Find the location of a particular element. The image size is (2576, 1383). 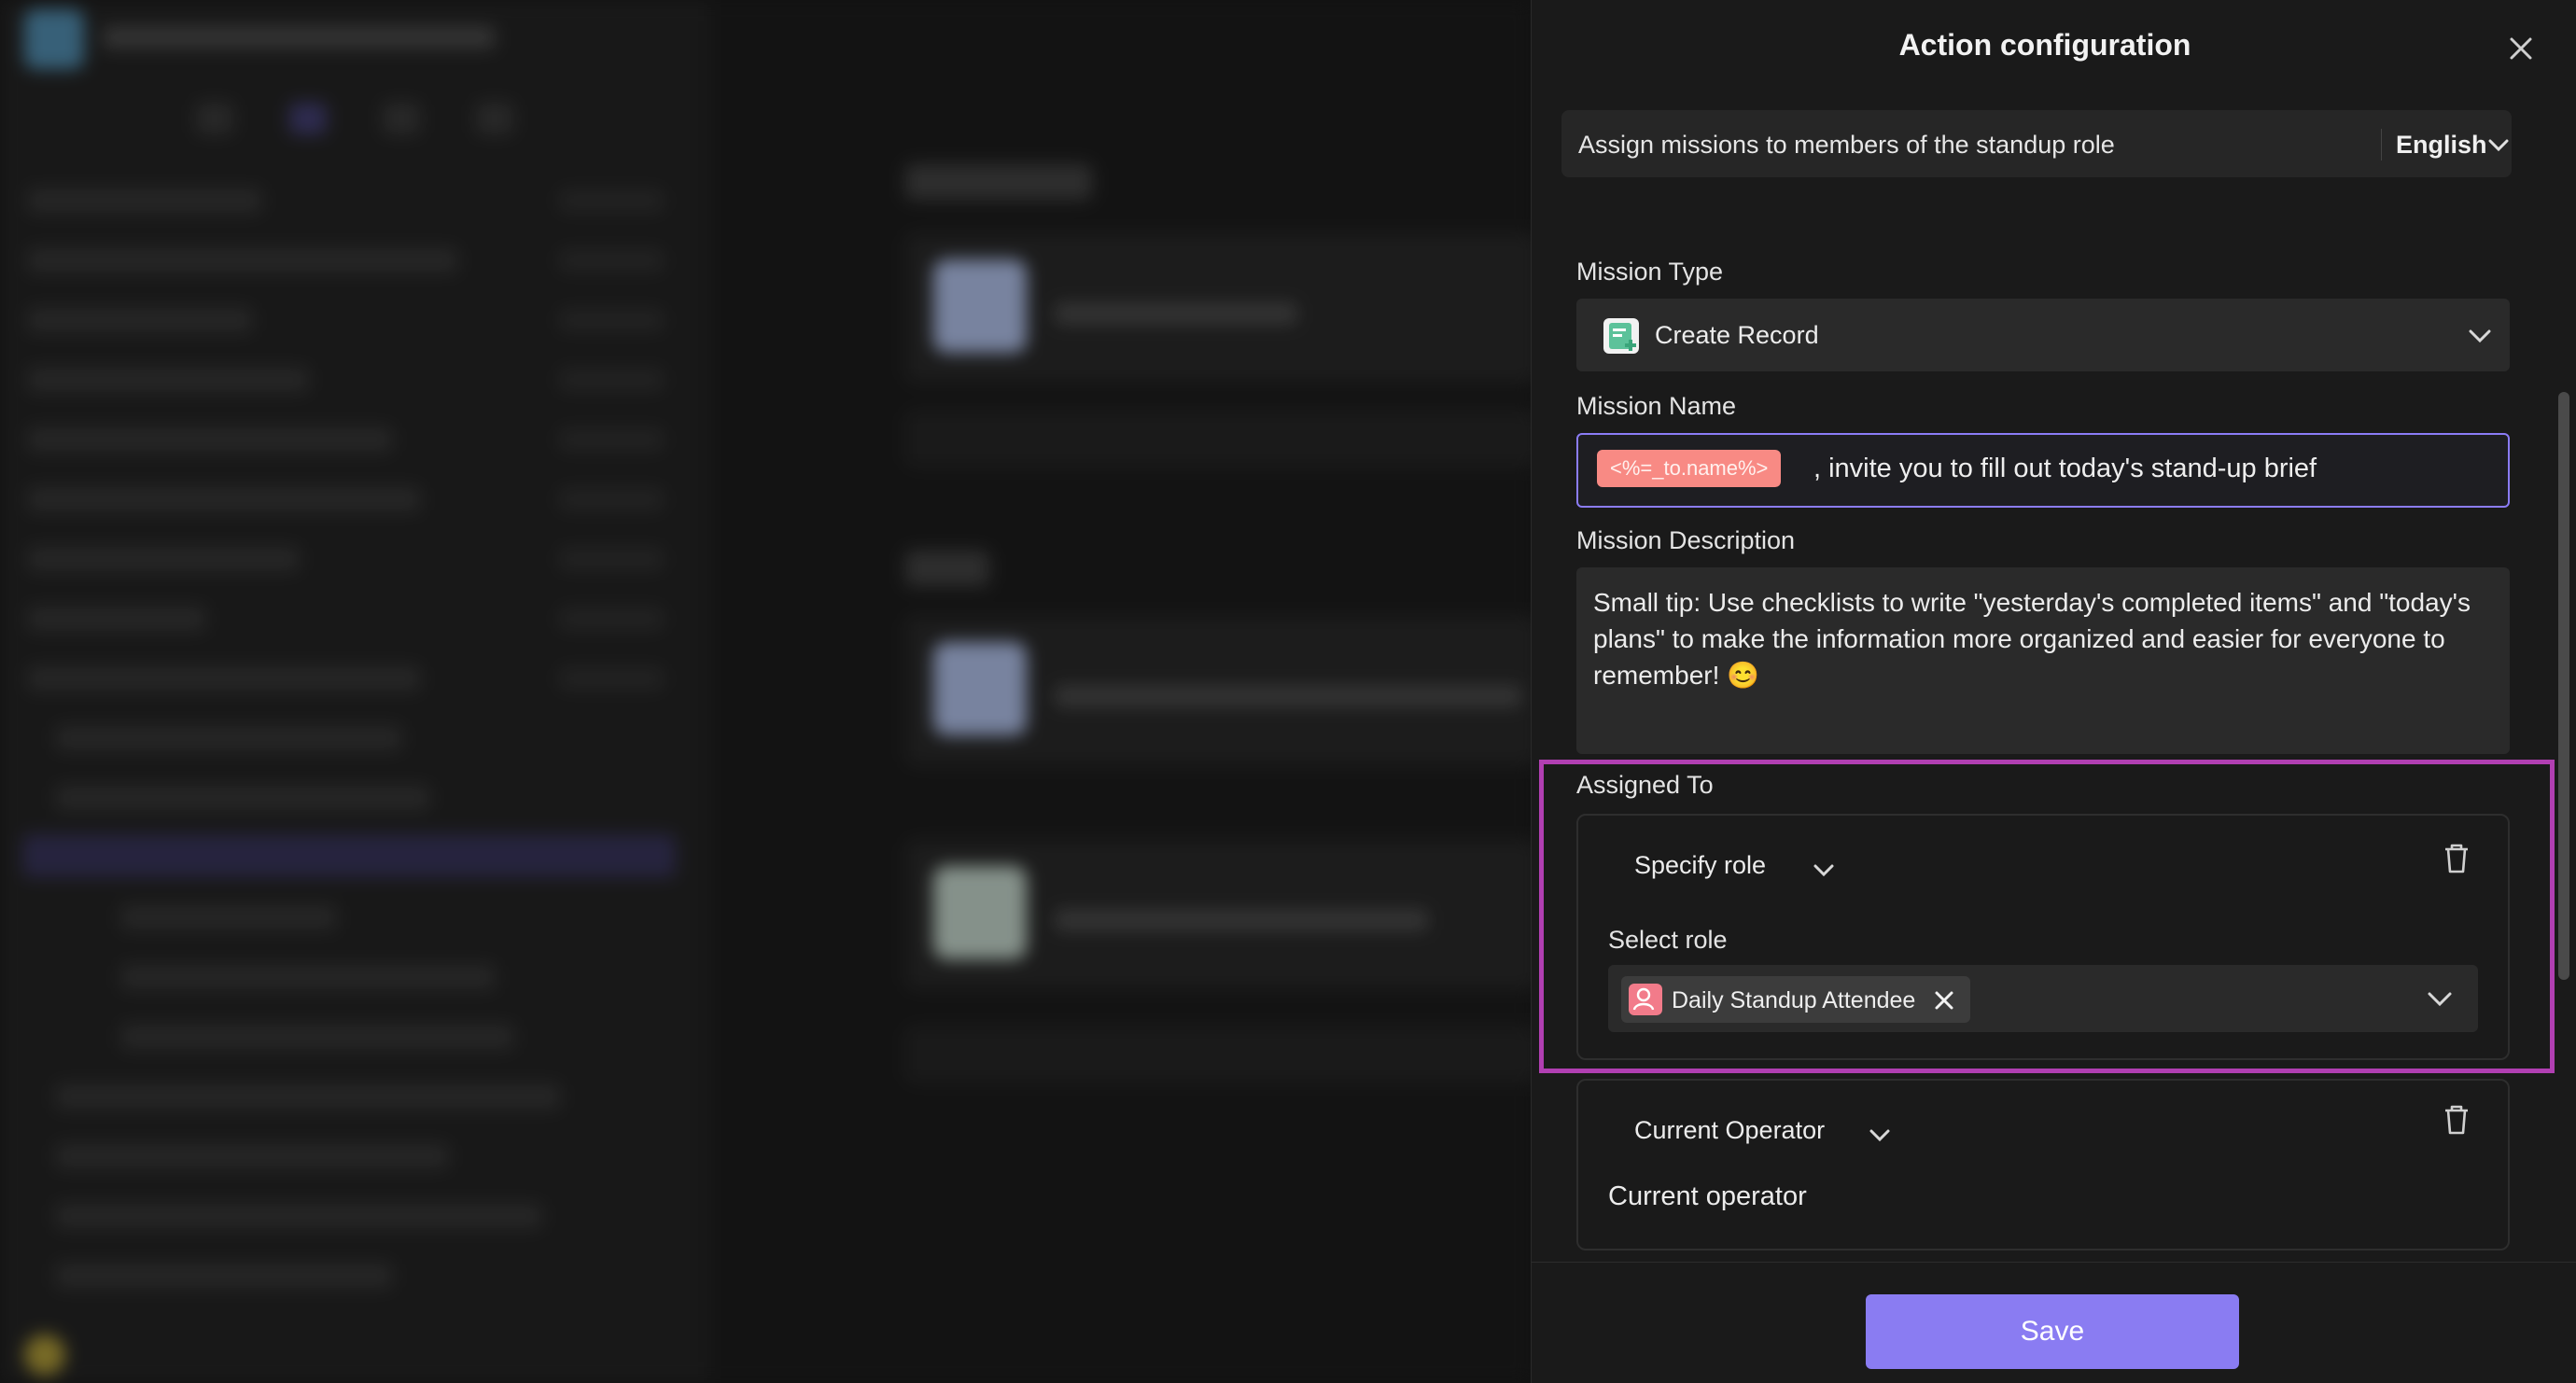

role-tag-label: Daily Standup Attendee is located at coordinates (1794, 1000).